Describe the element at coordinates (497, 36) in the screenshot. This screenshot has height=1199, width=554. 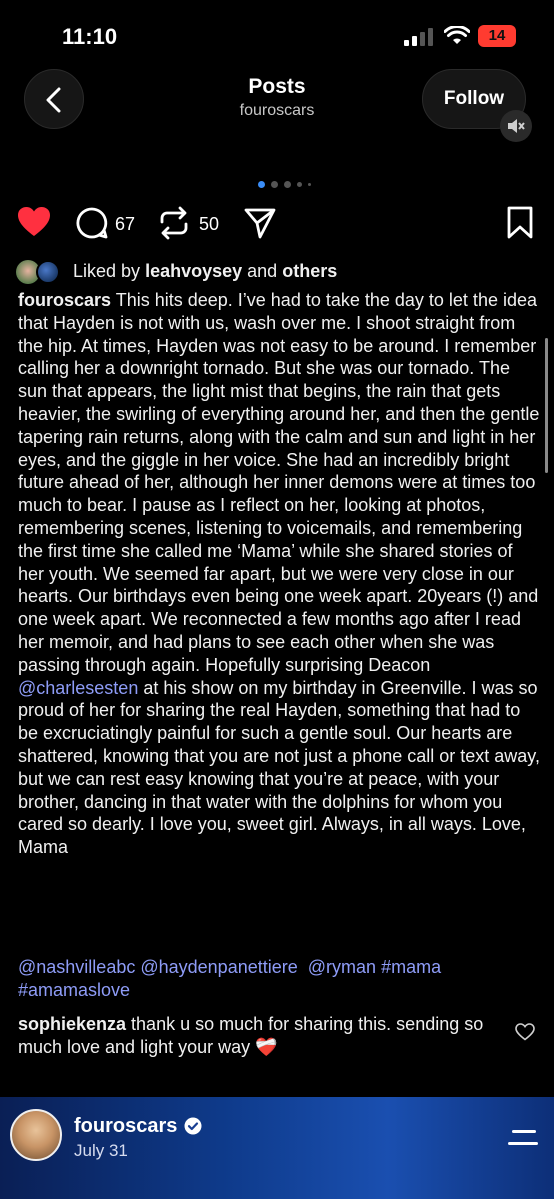
I see `battery-indicator: 14` at that location.